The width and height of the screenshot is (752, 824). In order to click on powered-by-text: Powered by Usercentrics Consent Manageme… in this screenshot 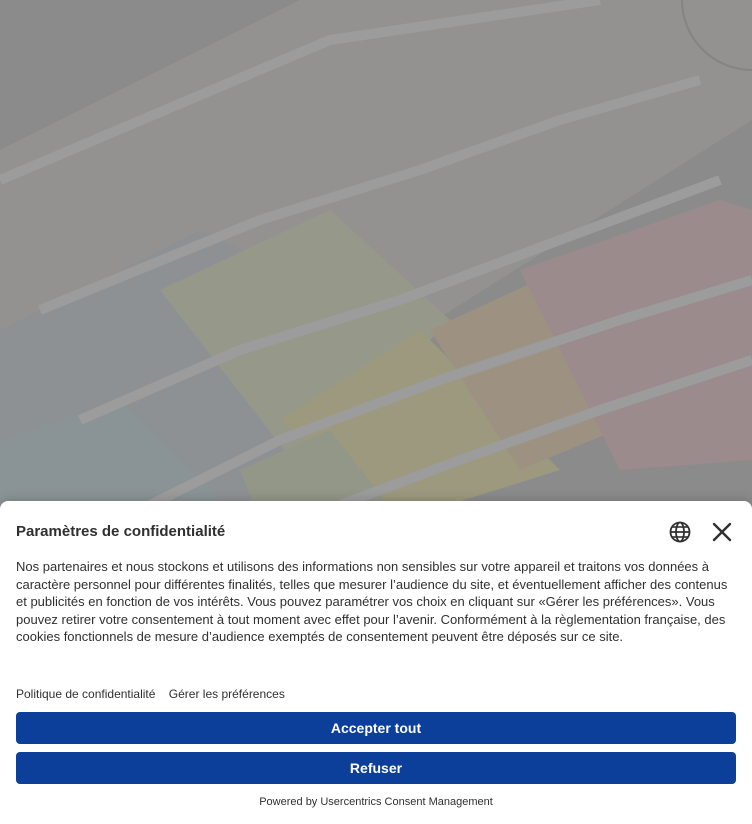, I will do `click(376, 802)`.